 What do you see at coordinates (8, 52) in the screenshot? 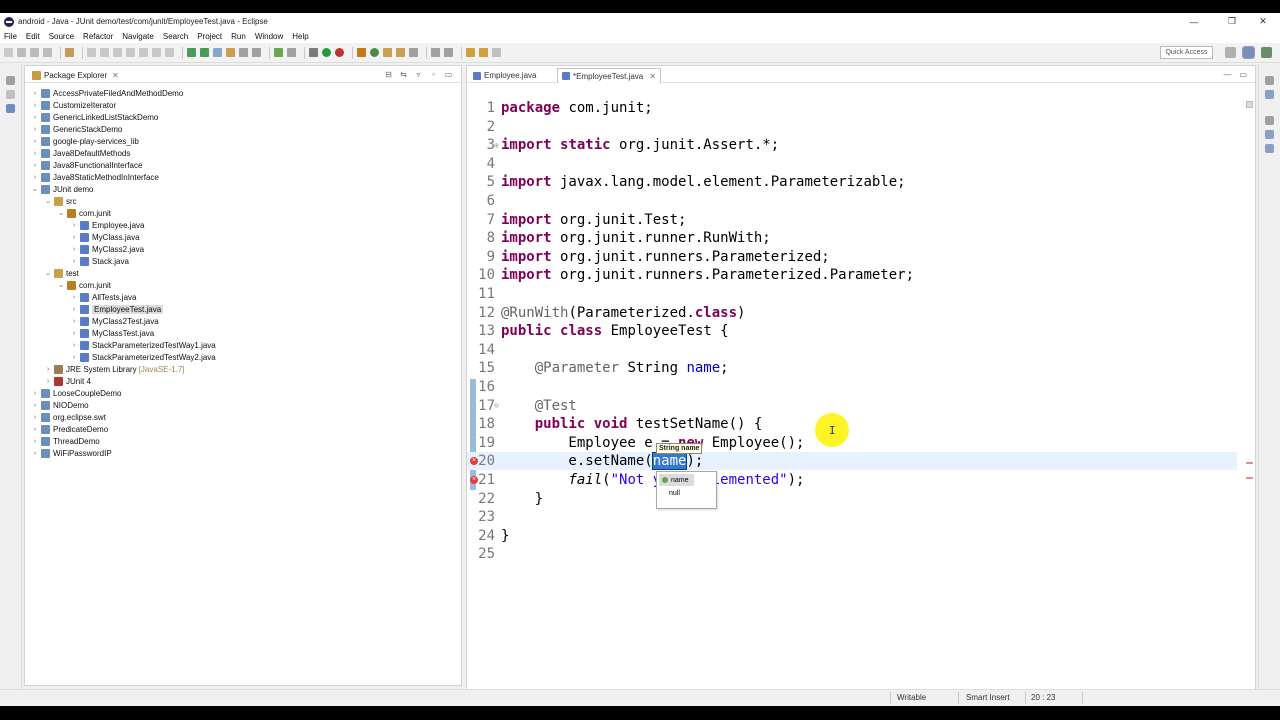
I see `new-icon` at bounding box center [8, 52].